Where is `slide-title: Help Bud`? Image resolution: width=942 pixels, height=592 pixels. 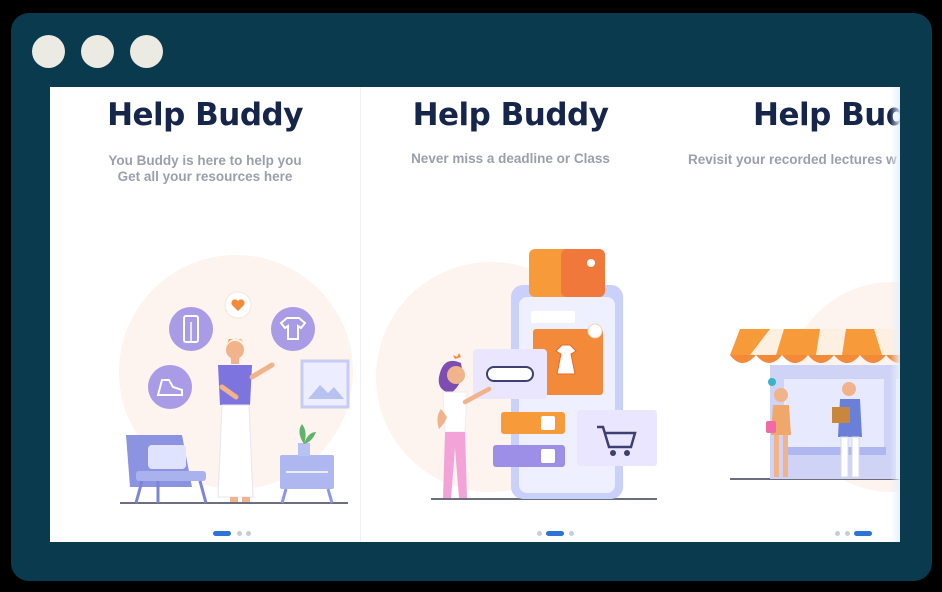
slide-title: Help Bud is located at coordinates (826, 115).